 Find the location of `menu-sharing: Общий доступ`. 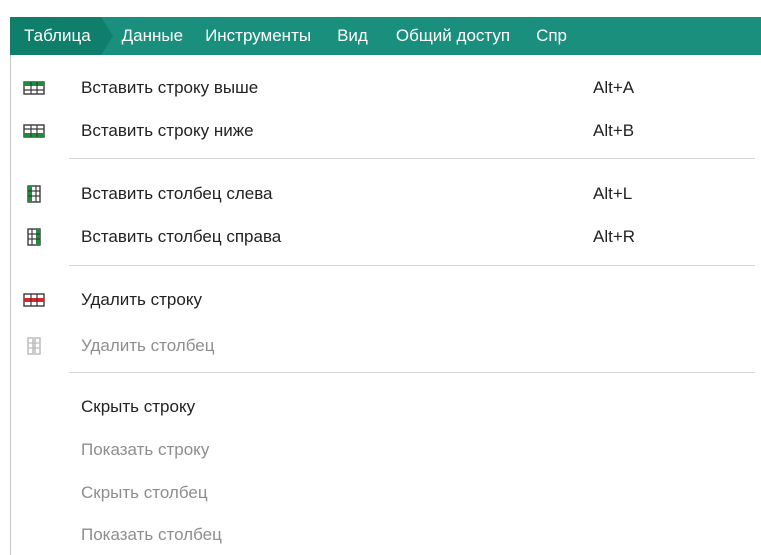

menu-sharing: Общий доступ is located at coordinates (453, 36).